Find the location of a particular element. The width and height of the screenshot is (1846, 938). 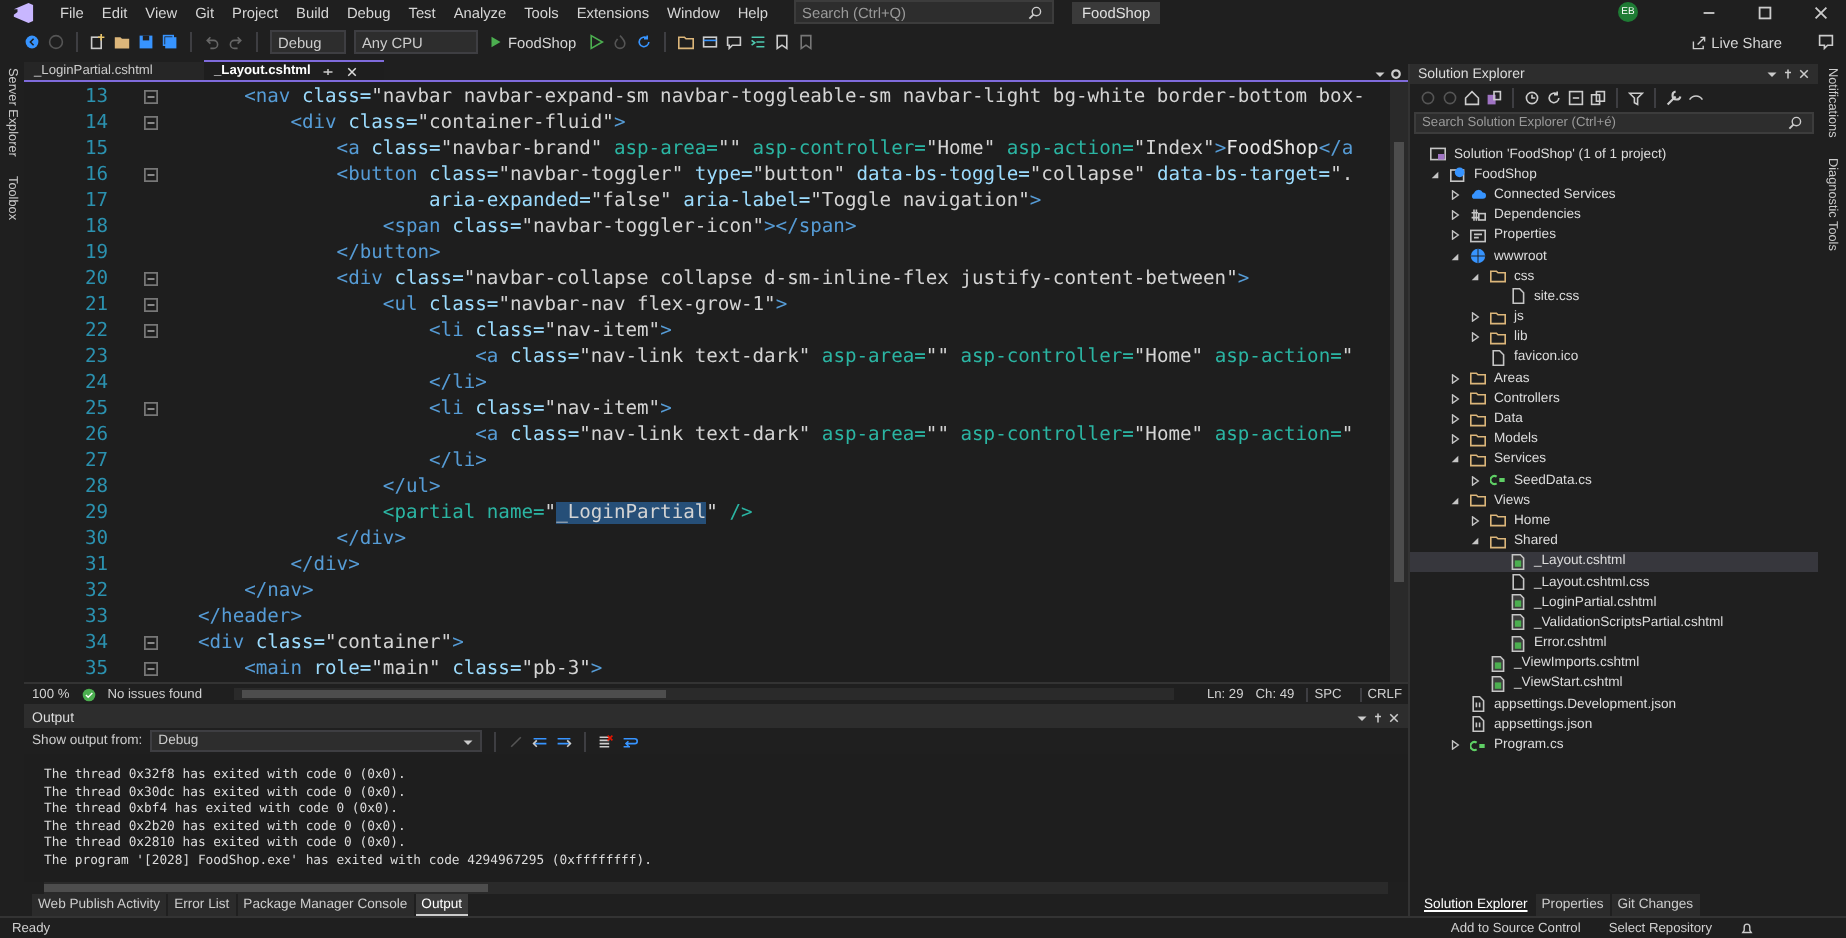

bell-icon is located at coordinates (1747, 928).